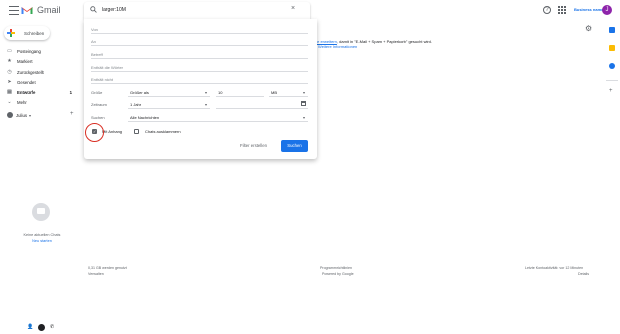 The height and width of the screenshot is (334, 620). Describe the element at coordinates (27, 10) in the screenshot. I see `gmail-logo-icon` at that location.